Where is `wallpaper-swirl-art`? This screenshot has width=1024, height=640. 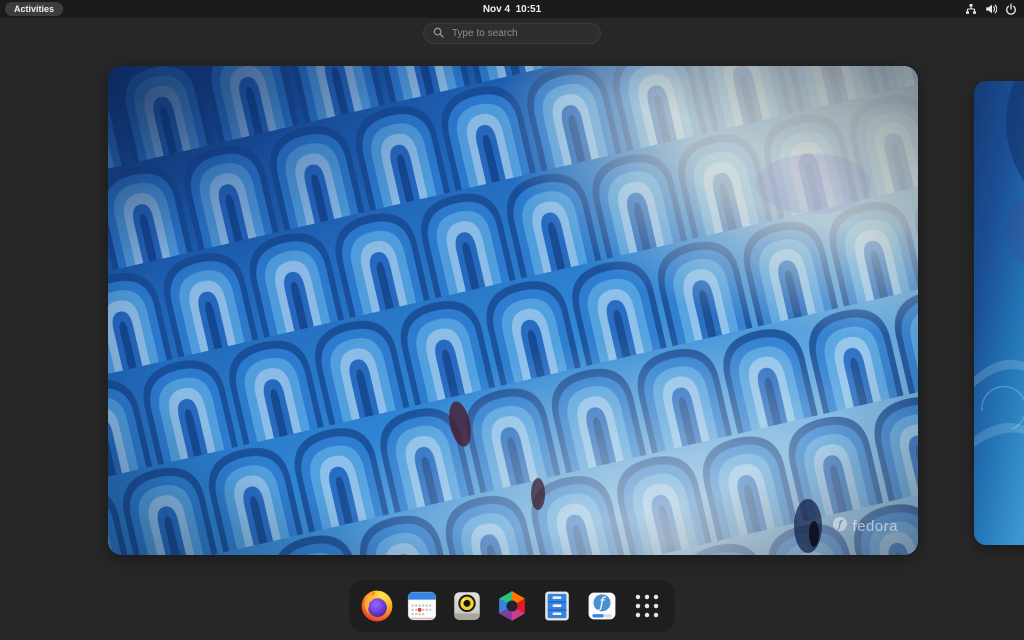 wallpaper-swirl-art is located at coordinates (999, 313).